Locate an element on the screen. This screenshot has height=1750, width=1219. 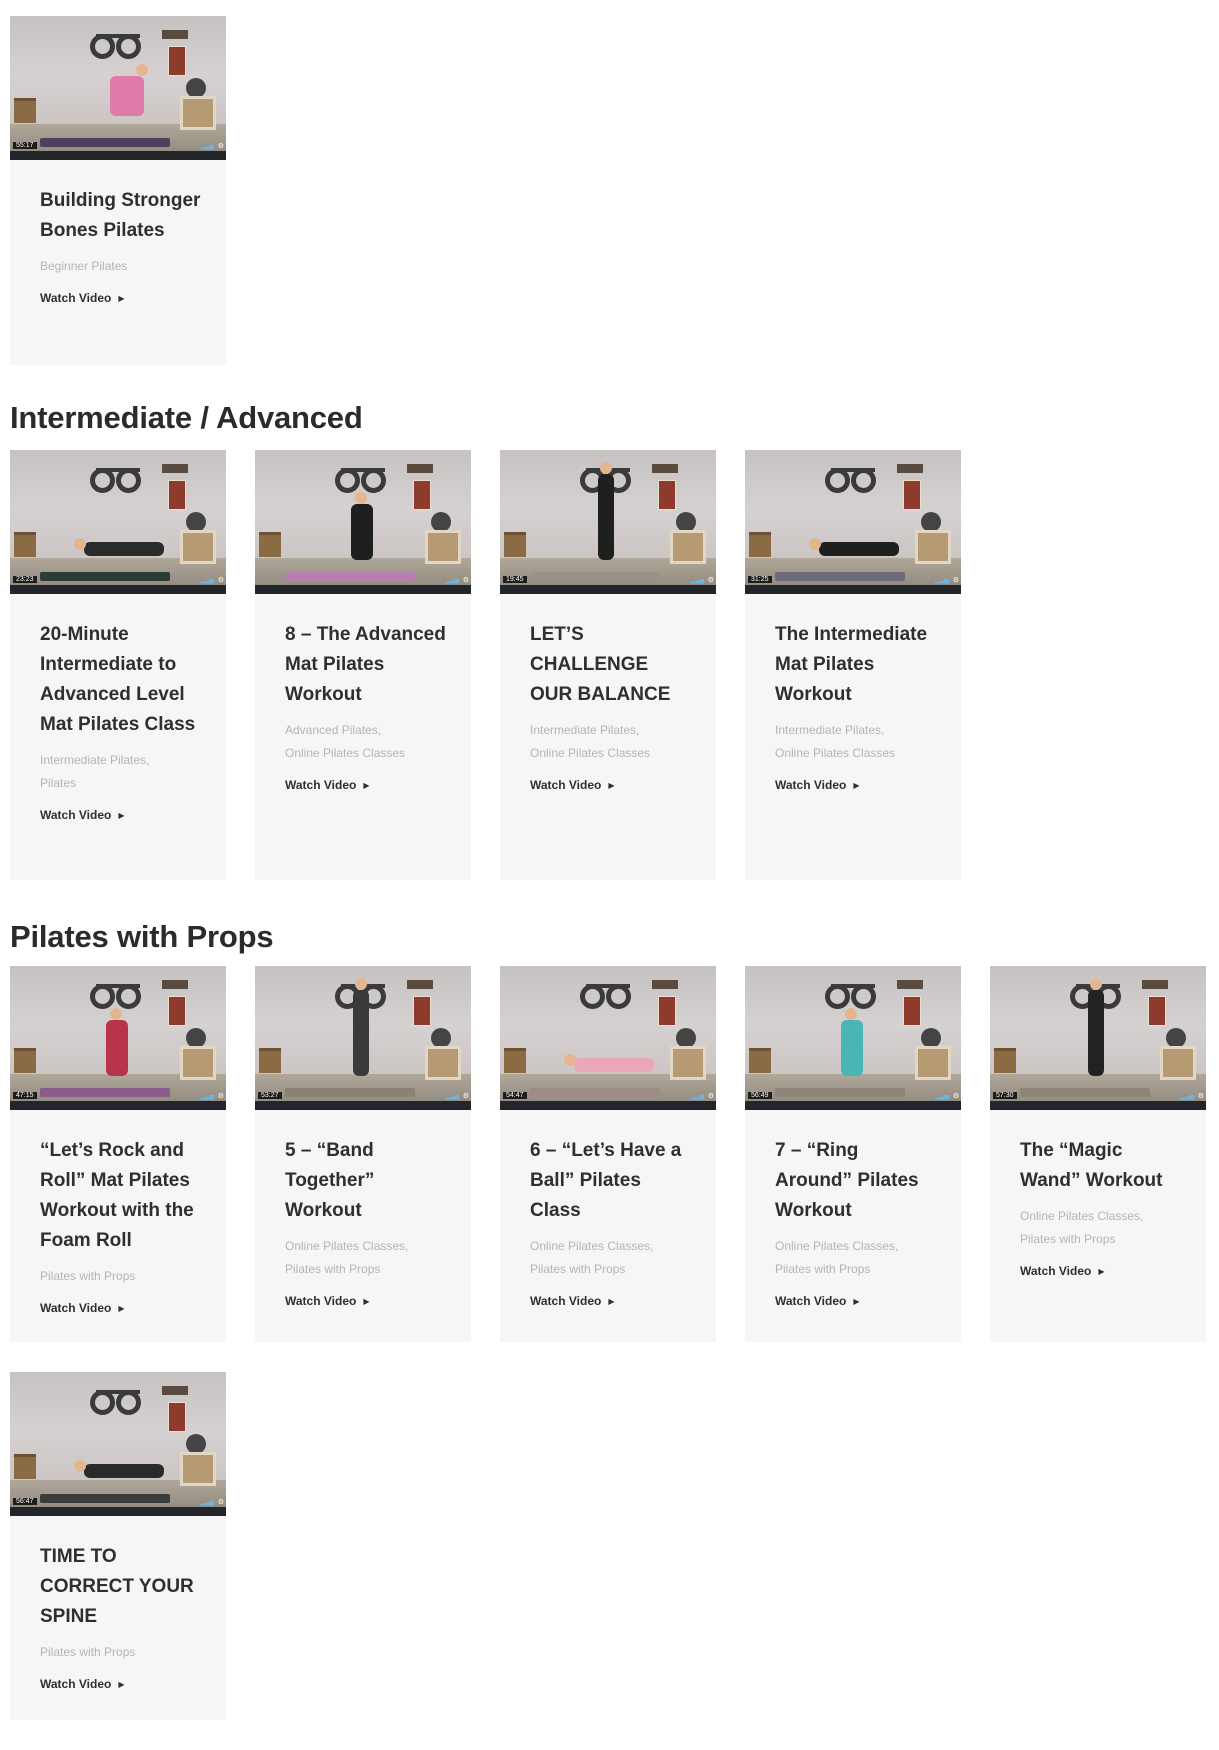
video-thumbnail: 56:49 ▂▃▅ ⚙ is located at coordinates (853, 1038).